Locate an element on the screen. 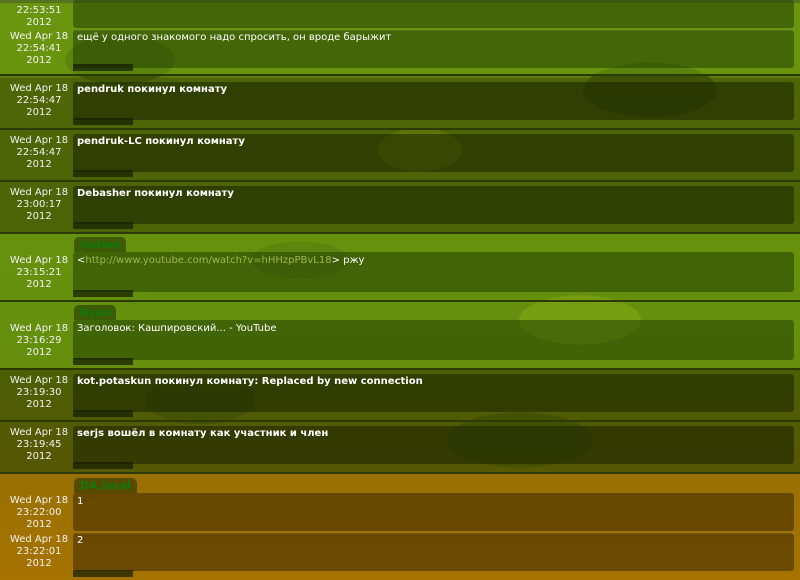 The width and height of the screenshot is (800, 580). timestamp: Wed Apr 18 23:15:21 2012 is located at coordinates (39, 273).